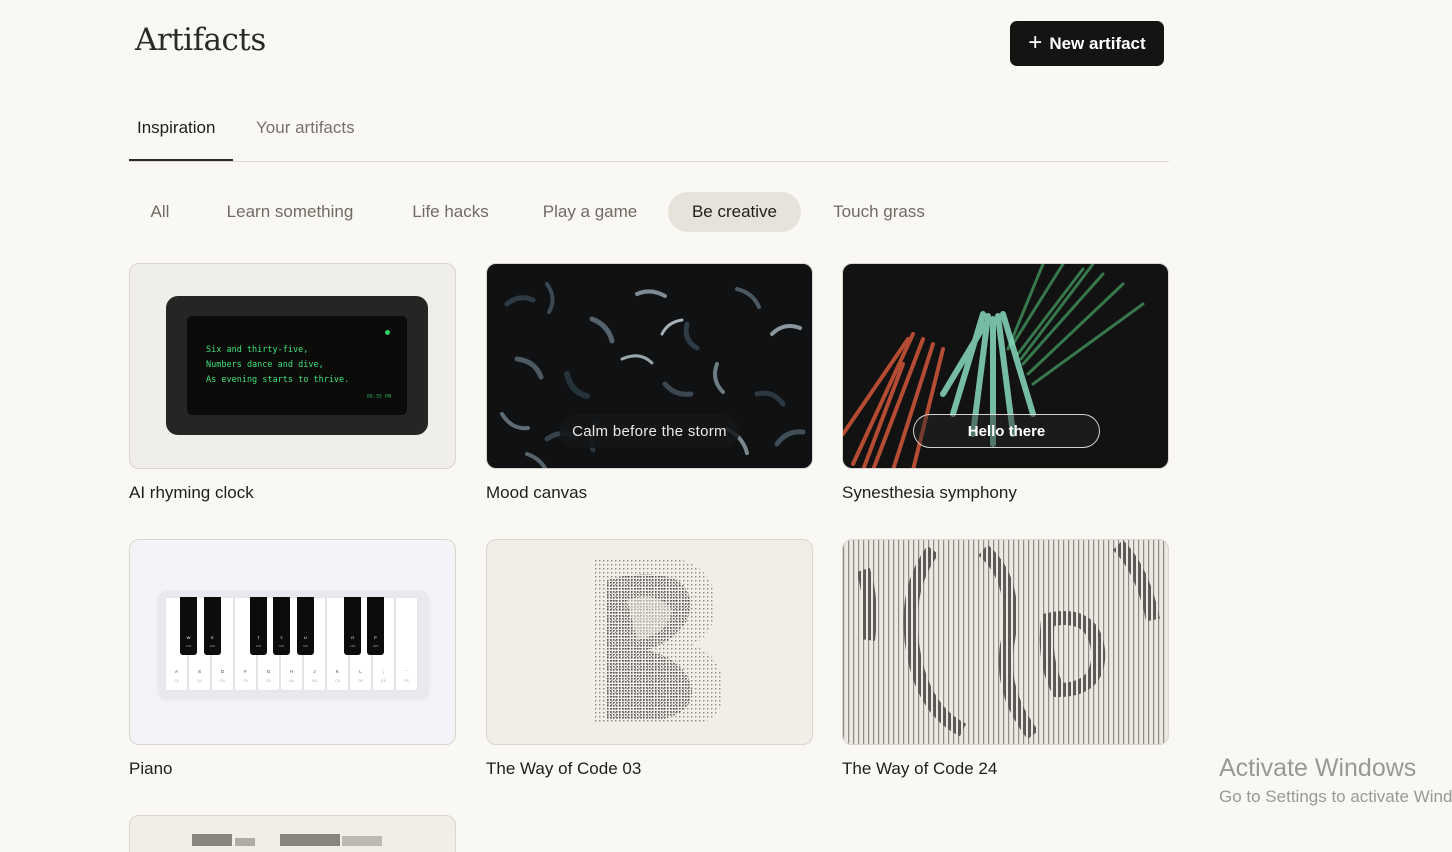 This screenshot has width=1452, height=852. Describe the element at coordinates (383, 671) in the screenshot. I see `key-label: ;` at that location.